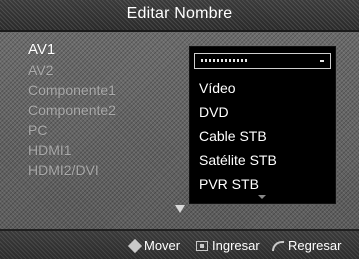  I want to click on source-item-componente2: Componente2, so click(108, 110).